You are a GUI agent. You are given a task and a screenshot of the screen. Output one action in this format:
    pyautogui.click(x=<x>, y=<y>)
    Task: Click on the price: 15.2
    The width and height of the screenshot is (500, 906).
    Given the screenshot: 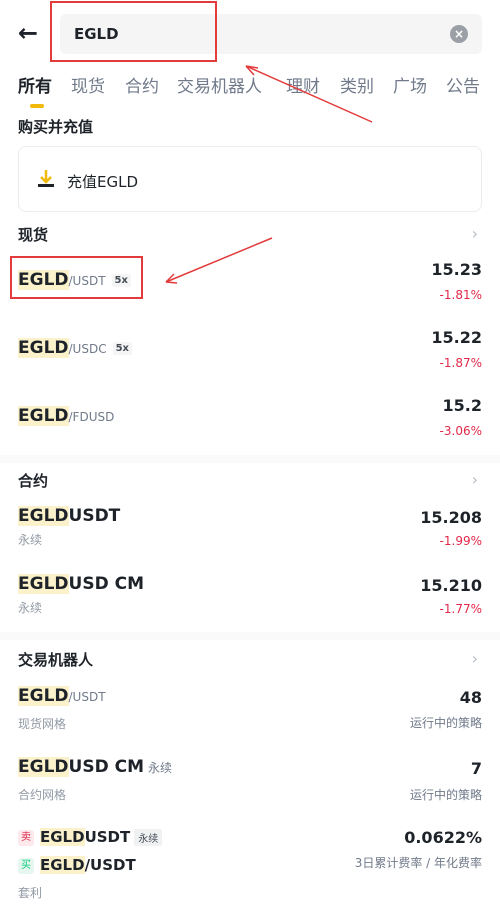 What is the action you would take?
    pyautogui.click(x=462, y=405)
    